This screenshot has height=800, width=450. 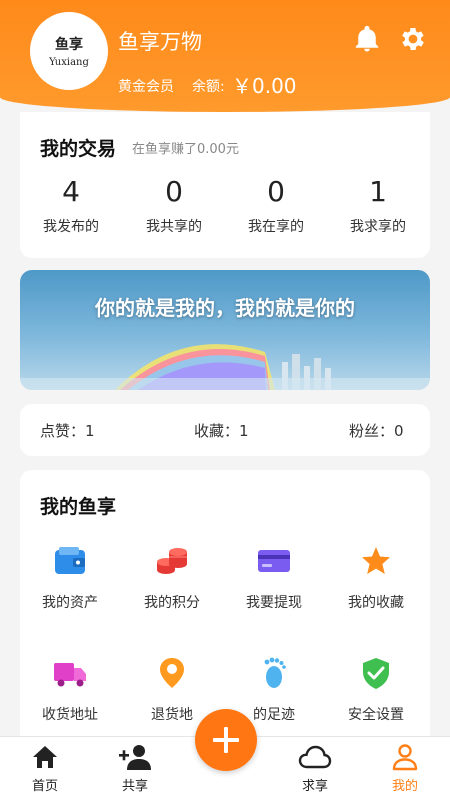 What do you see at coordinates (208, 87) in the screenshot?
I see `balance-label: 余额:` at bounding box center [208, 87].